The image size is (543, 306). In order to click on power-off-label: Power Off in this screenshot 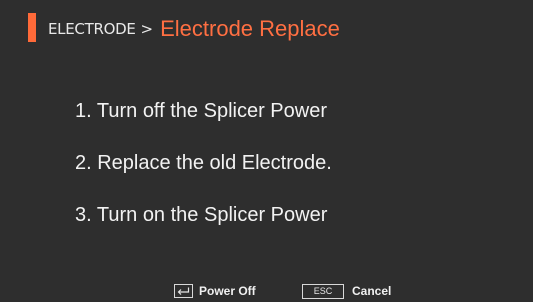, I will do `click(227, 291)`.